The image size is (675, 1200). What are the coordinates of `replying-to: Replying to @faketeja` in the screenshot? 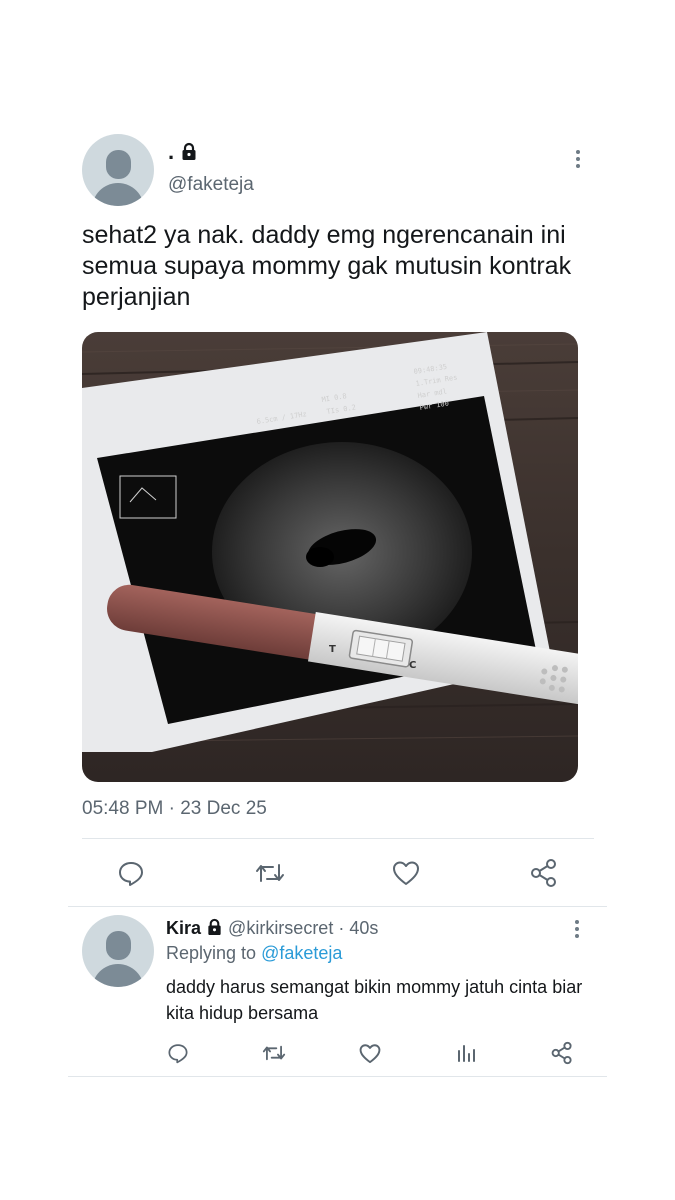 It's located at (254, 953).